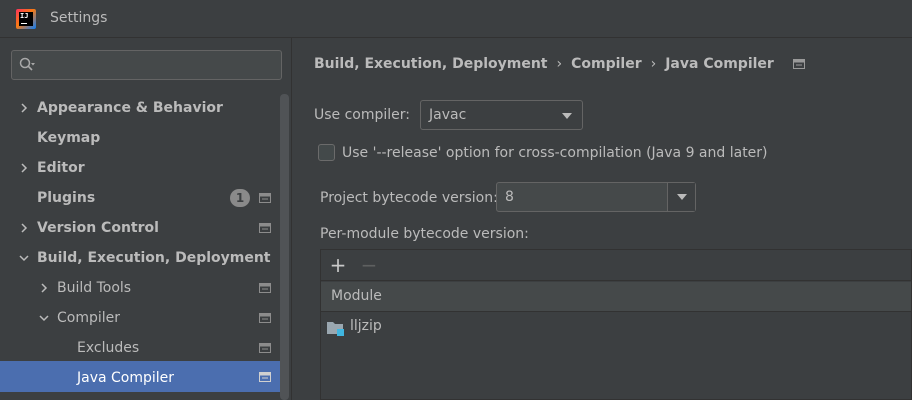 The width and height of the screenshot is (912, 400). I want to click on sidebar-item-label: Excludes, so click(108, 348).